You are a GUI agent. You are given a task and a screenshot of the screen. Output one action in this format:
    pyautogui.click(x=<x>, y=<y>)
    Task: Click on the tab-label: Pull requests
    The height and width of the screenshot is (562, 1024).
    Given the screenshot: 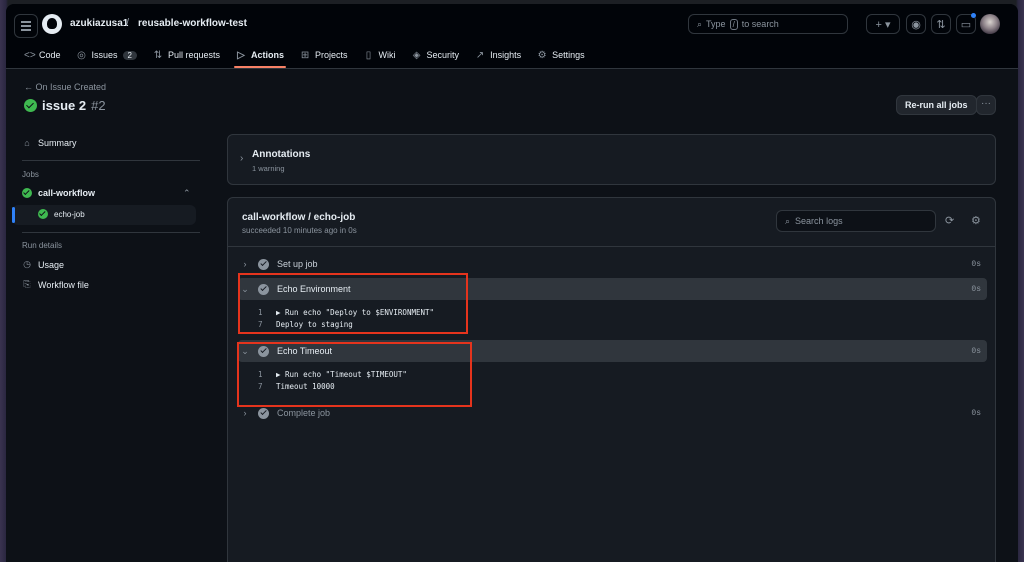 What is the action you would take?
    pyautogui.click(x=194, y=55)
    